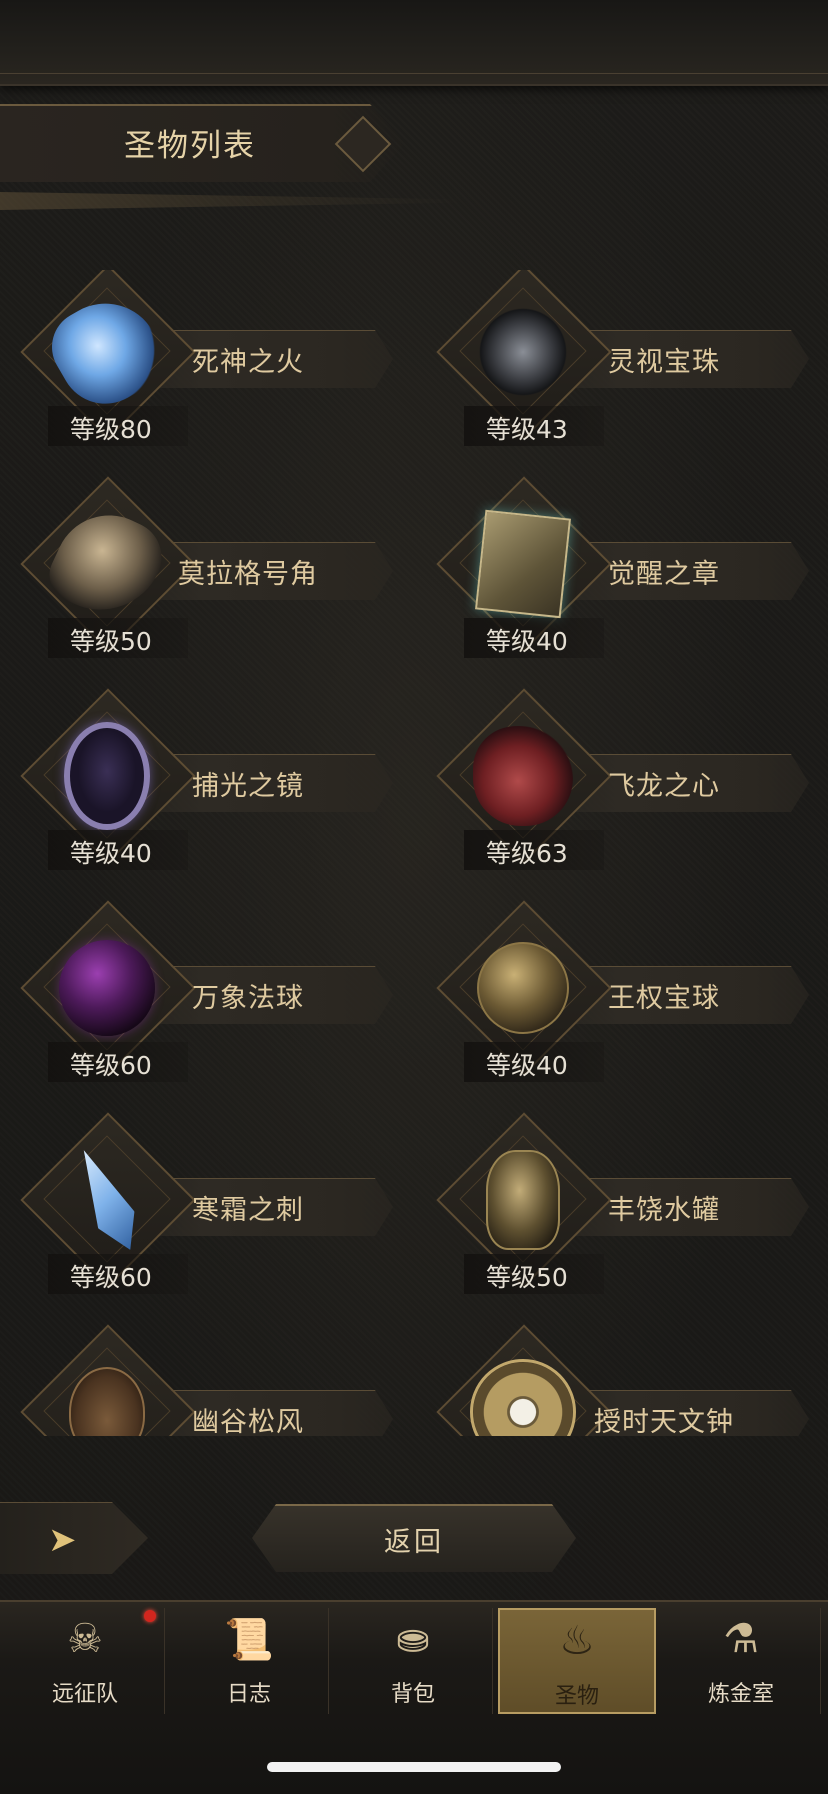 This screenshot has width=828, height=1794. What do you see at coordinates (150, 1616) in the screenshot?
I see `notification-badge` at bounding box center [150, 1616].